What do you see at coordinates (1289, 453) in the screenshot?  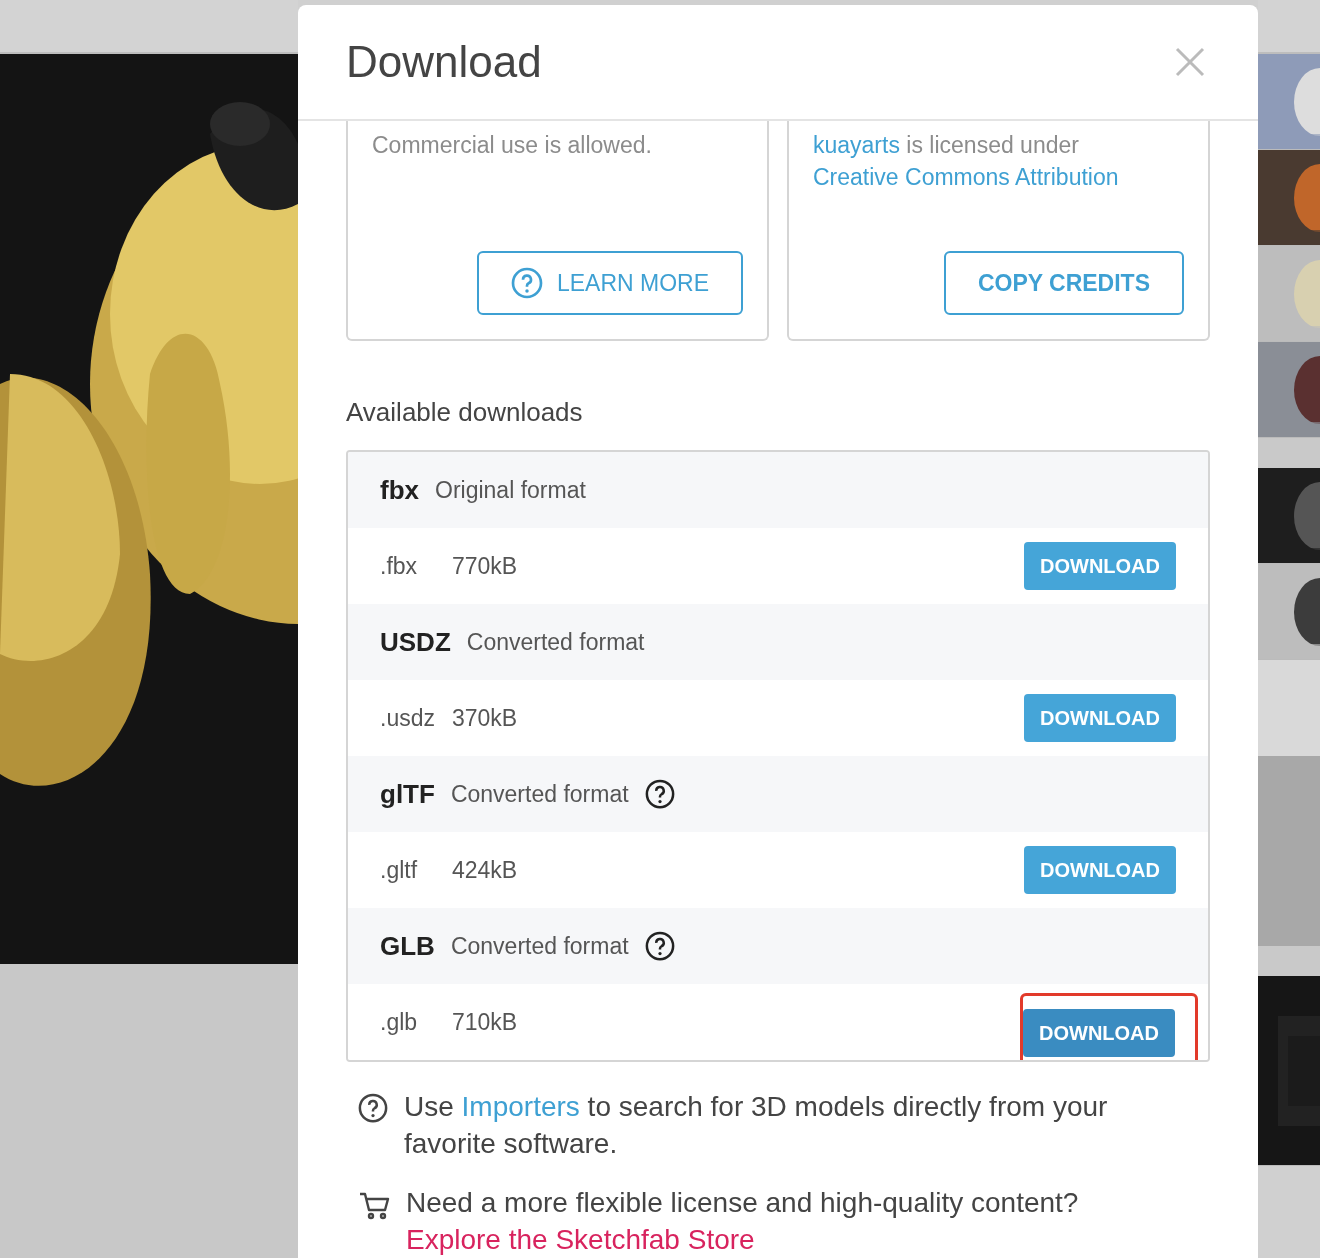 I see `panel-background` at bounding box center [1289, 453].